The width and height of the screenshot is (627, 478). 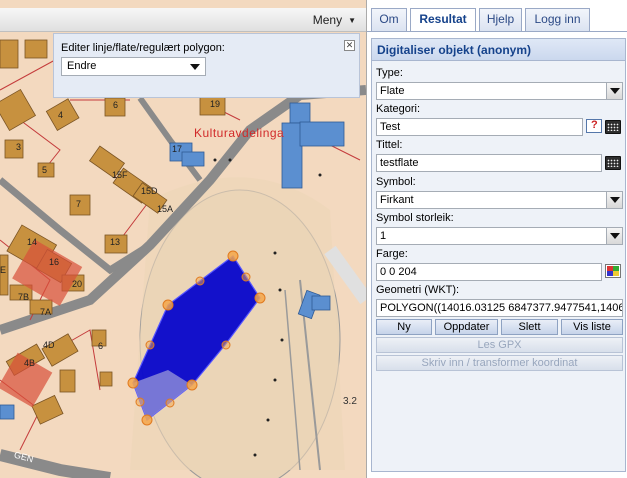 What do you see at coordinates (497, 31) in the screenshot?
I see `tab-separator` at bounding box center [497, 31].